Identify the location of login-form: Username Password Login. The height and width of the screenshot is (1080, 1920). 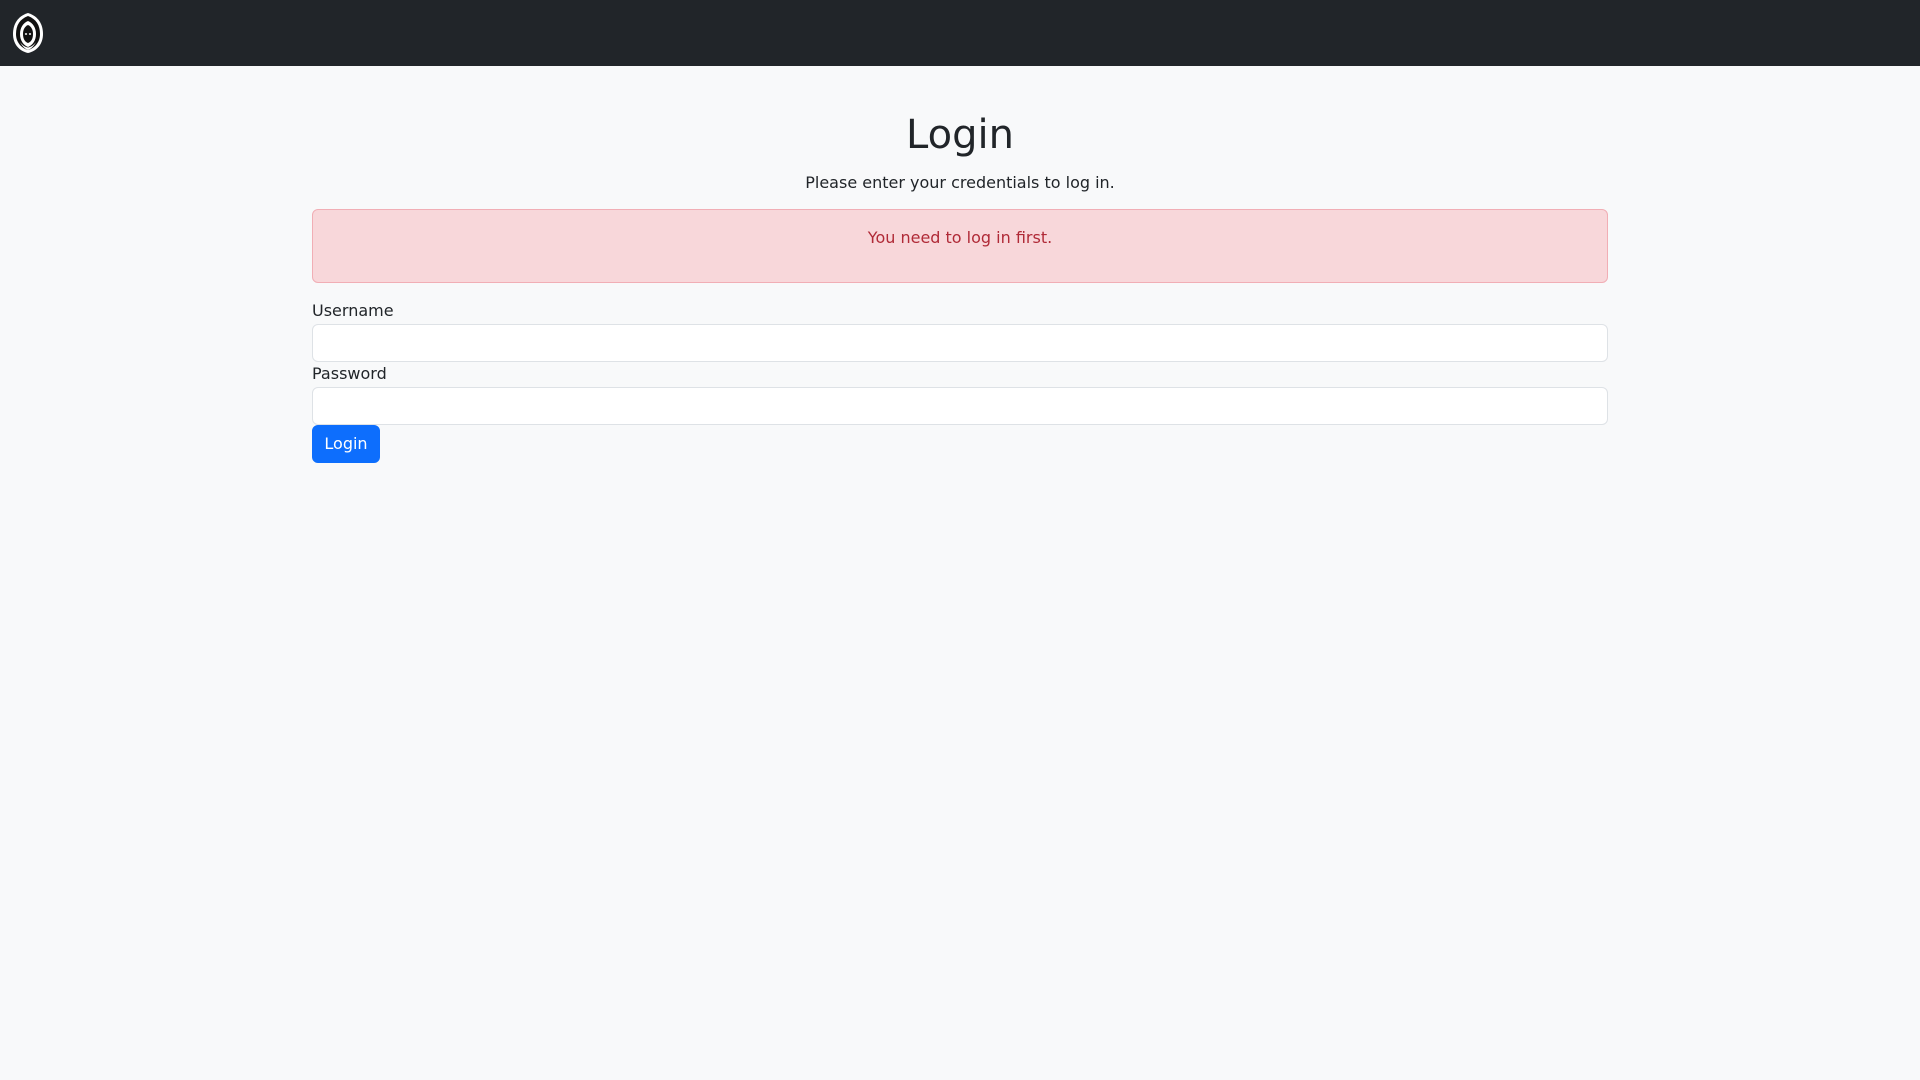
(960, 381).